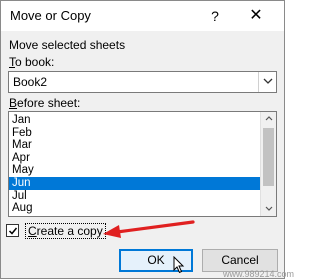  Describe the element at coordinates (268, 157) in the screenshot. I see `scroll-thumb` at that location.